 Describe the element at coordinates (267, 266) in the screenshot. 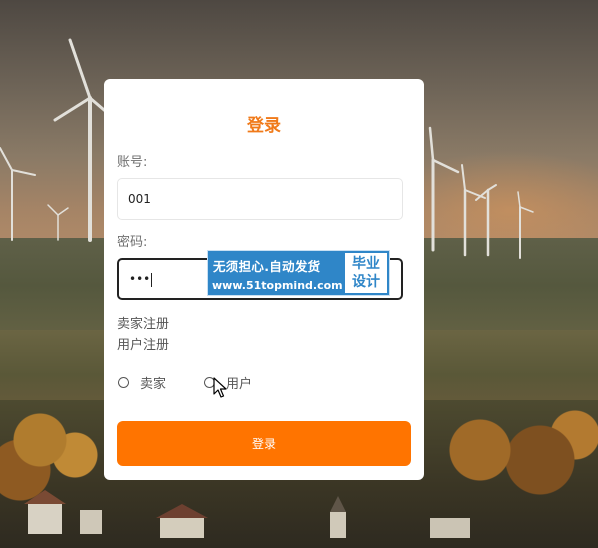

I see `watermark-line1: 无须担心.自动发货` at that location.